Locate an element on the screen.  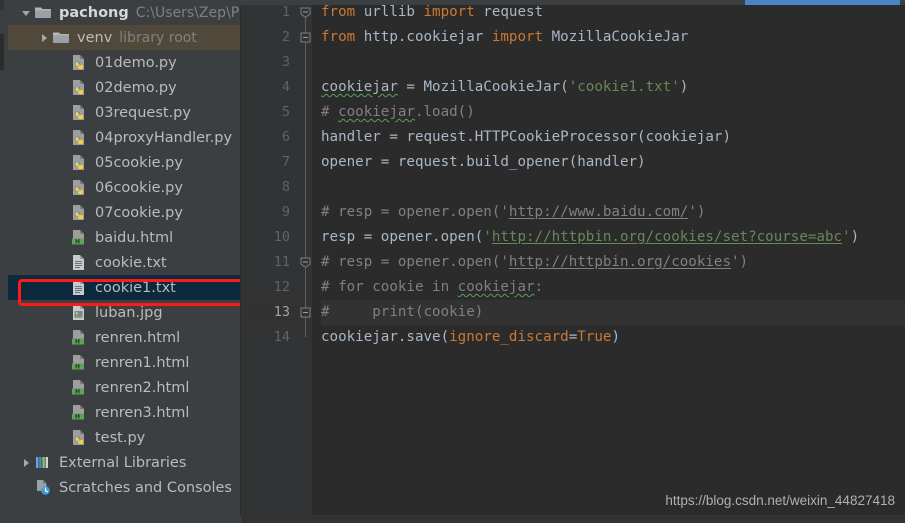
tree-item-test-py: test.py is located at coordinates (124, 437).